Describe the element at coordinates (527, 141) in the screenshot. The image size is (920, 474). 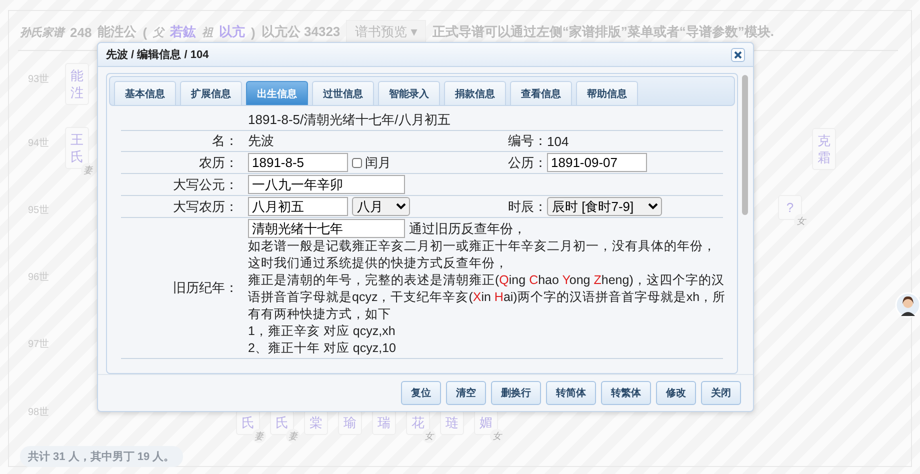
I see `field-label: 编号：` at that location.